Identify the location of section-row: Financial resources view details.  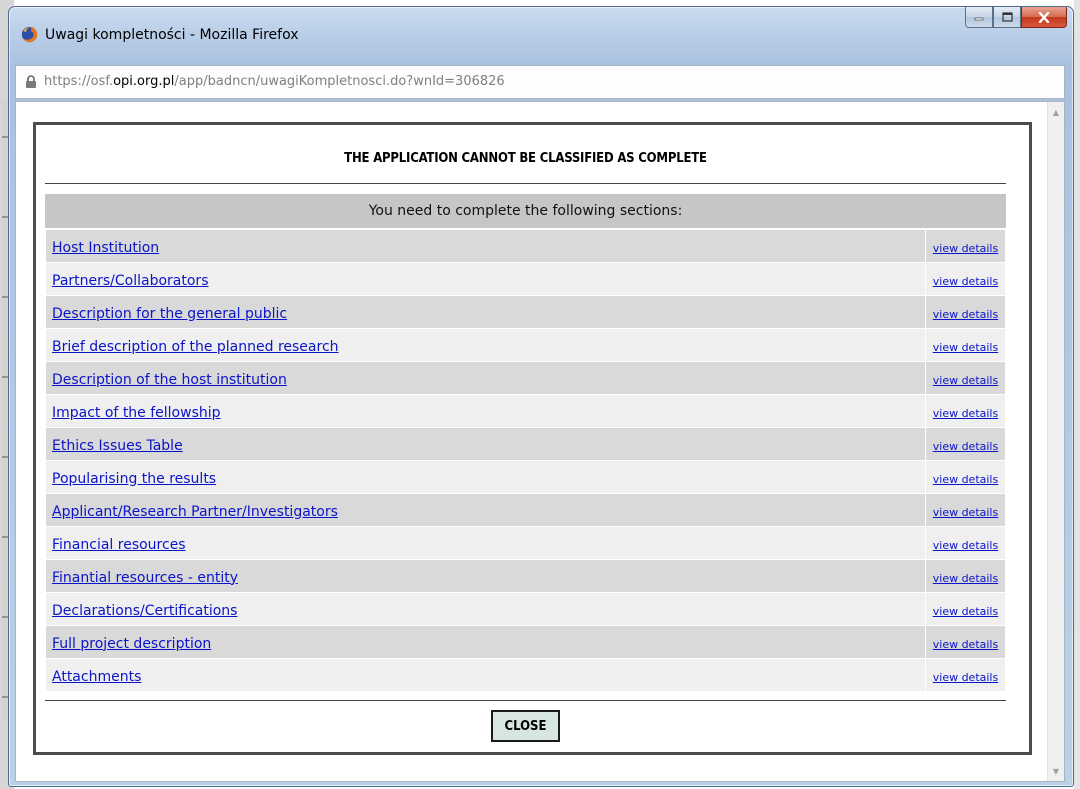
(525, 543).